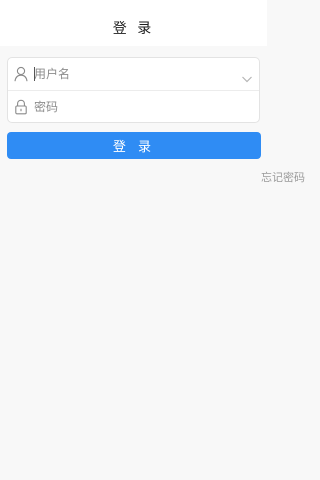 The height and width of the screenshot is (480, 320). What do you see at coordinates (34, 74) in the screenshot?
I see `text-cursor` at bounding box center [34, 74].